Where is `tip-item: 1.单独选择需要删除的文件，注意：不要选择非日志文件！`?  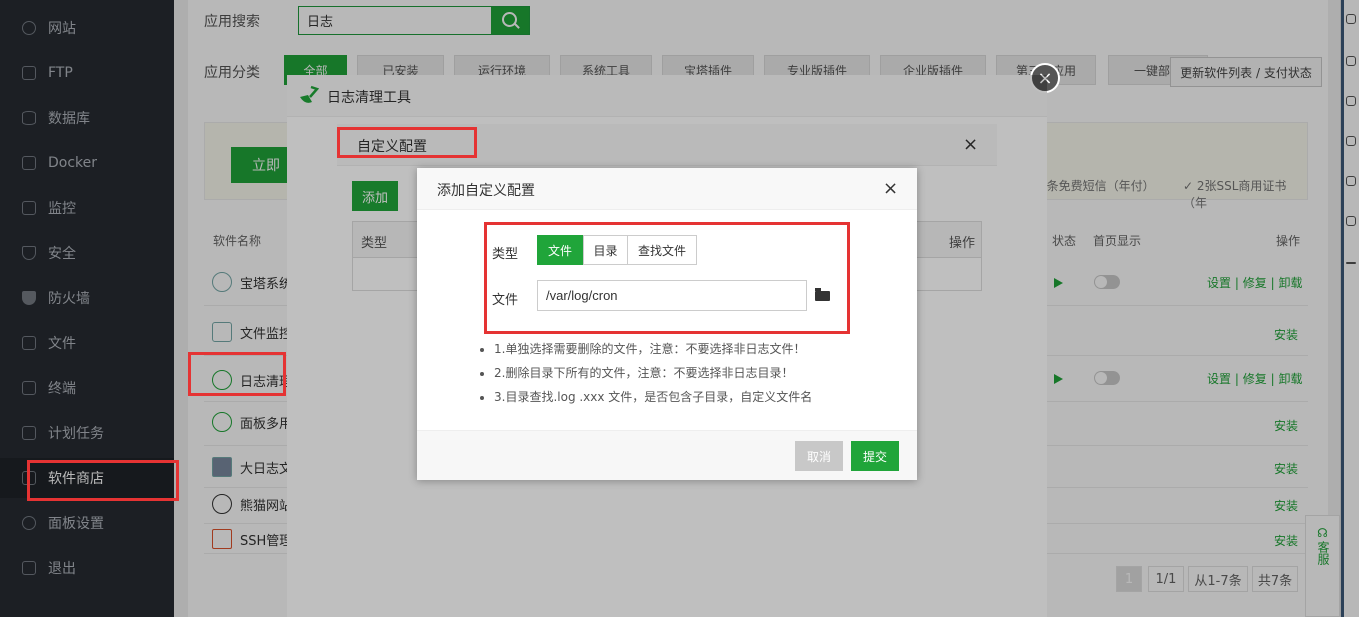 tip-item: 1.单独选择需要删除的文件，注意：不要选择非日志文件！ is located at coordinates (653, 352).